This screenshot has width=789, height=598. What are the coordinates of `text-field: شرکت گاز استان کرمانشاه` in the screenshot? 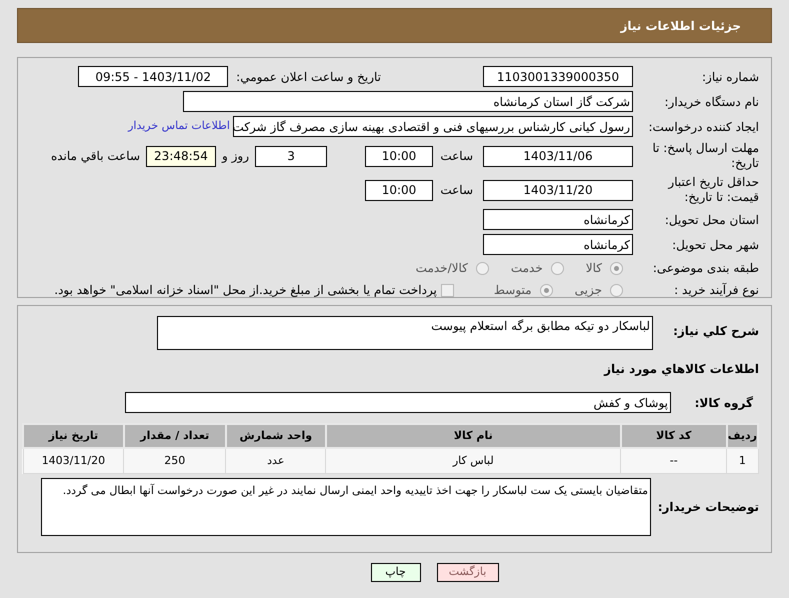 It's located at (408, 101).